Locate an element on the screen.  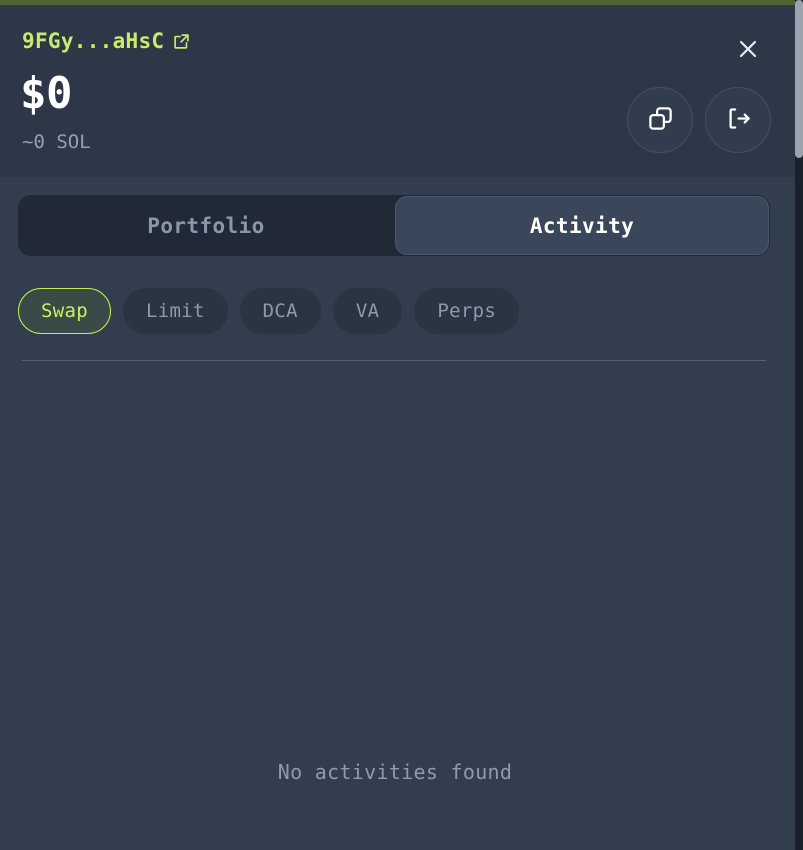
external-link-icon is located at coordinates (181, 41).